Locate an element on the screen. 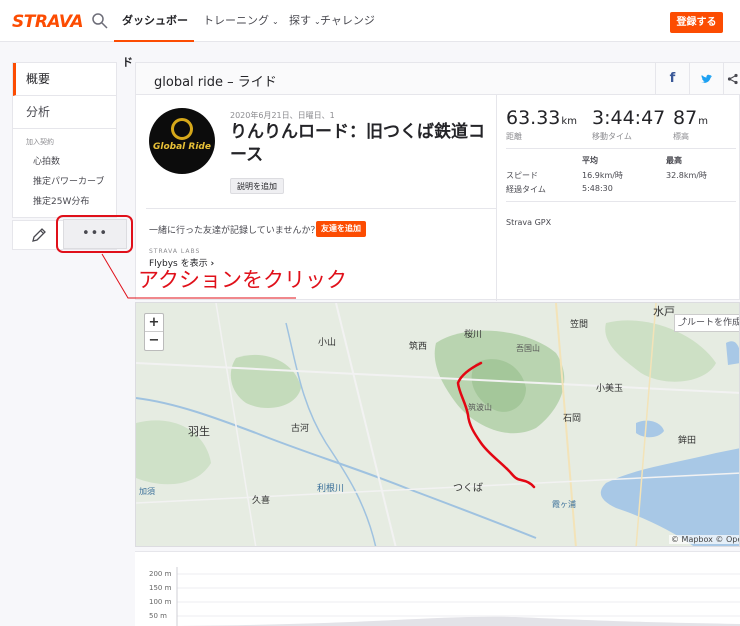 This screenshot has height=626, width=740. search-icon is located at coordinates (100, 21).